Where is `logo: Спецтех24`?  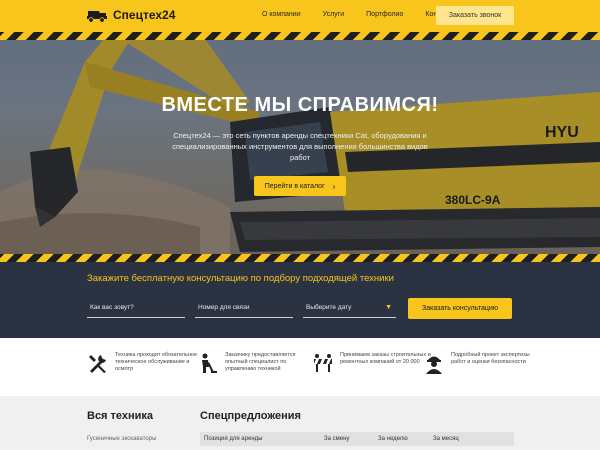
logo: Спецтех24 is located at coordinates (130, 15).